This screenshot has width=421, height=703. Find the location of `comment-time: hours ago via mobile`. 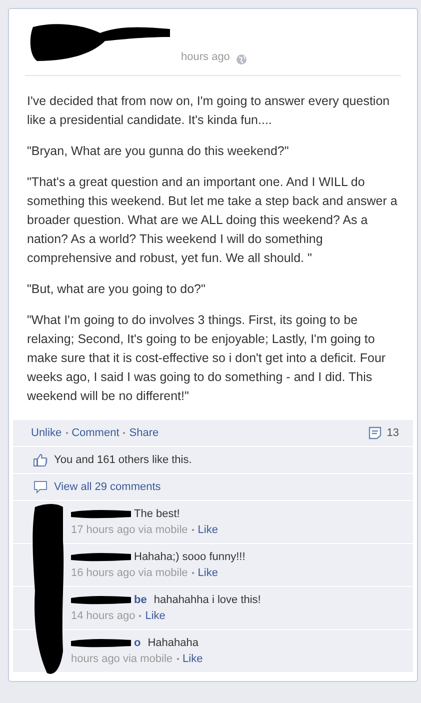

comment-time: hours ago via mobile is located at coordinates (122, 659).